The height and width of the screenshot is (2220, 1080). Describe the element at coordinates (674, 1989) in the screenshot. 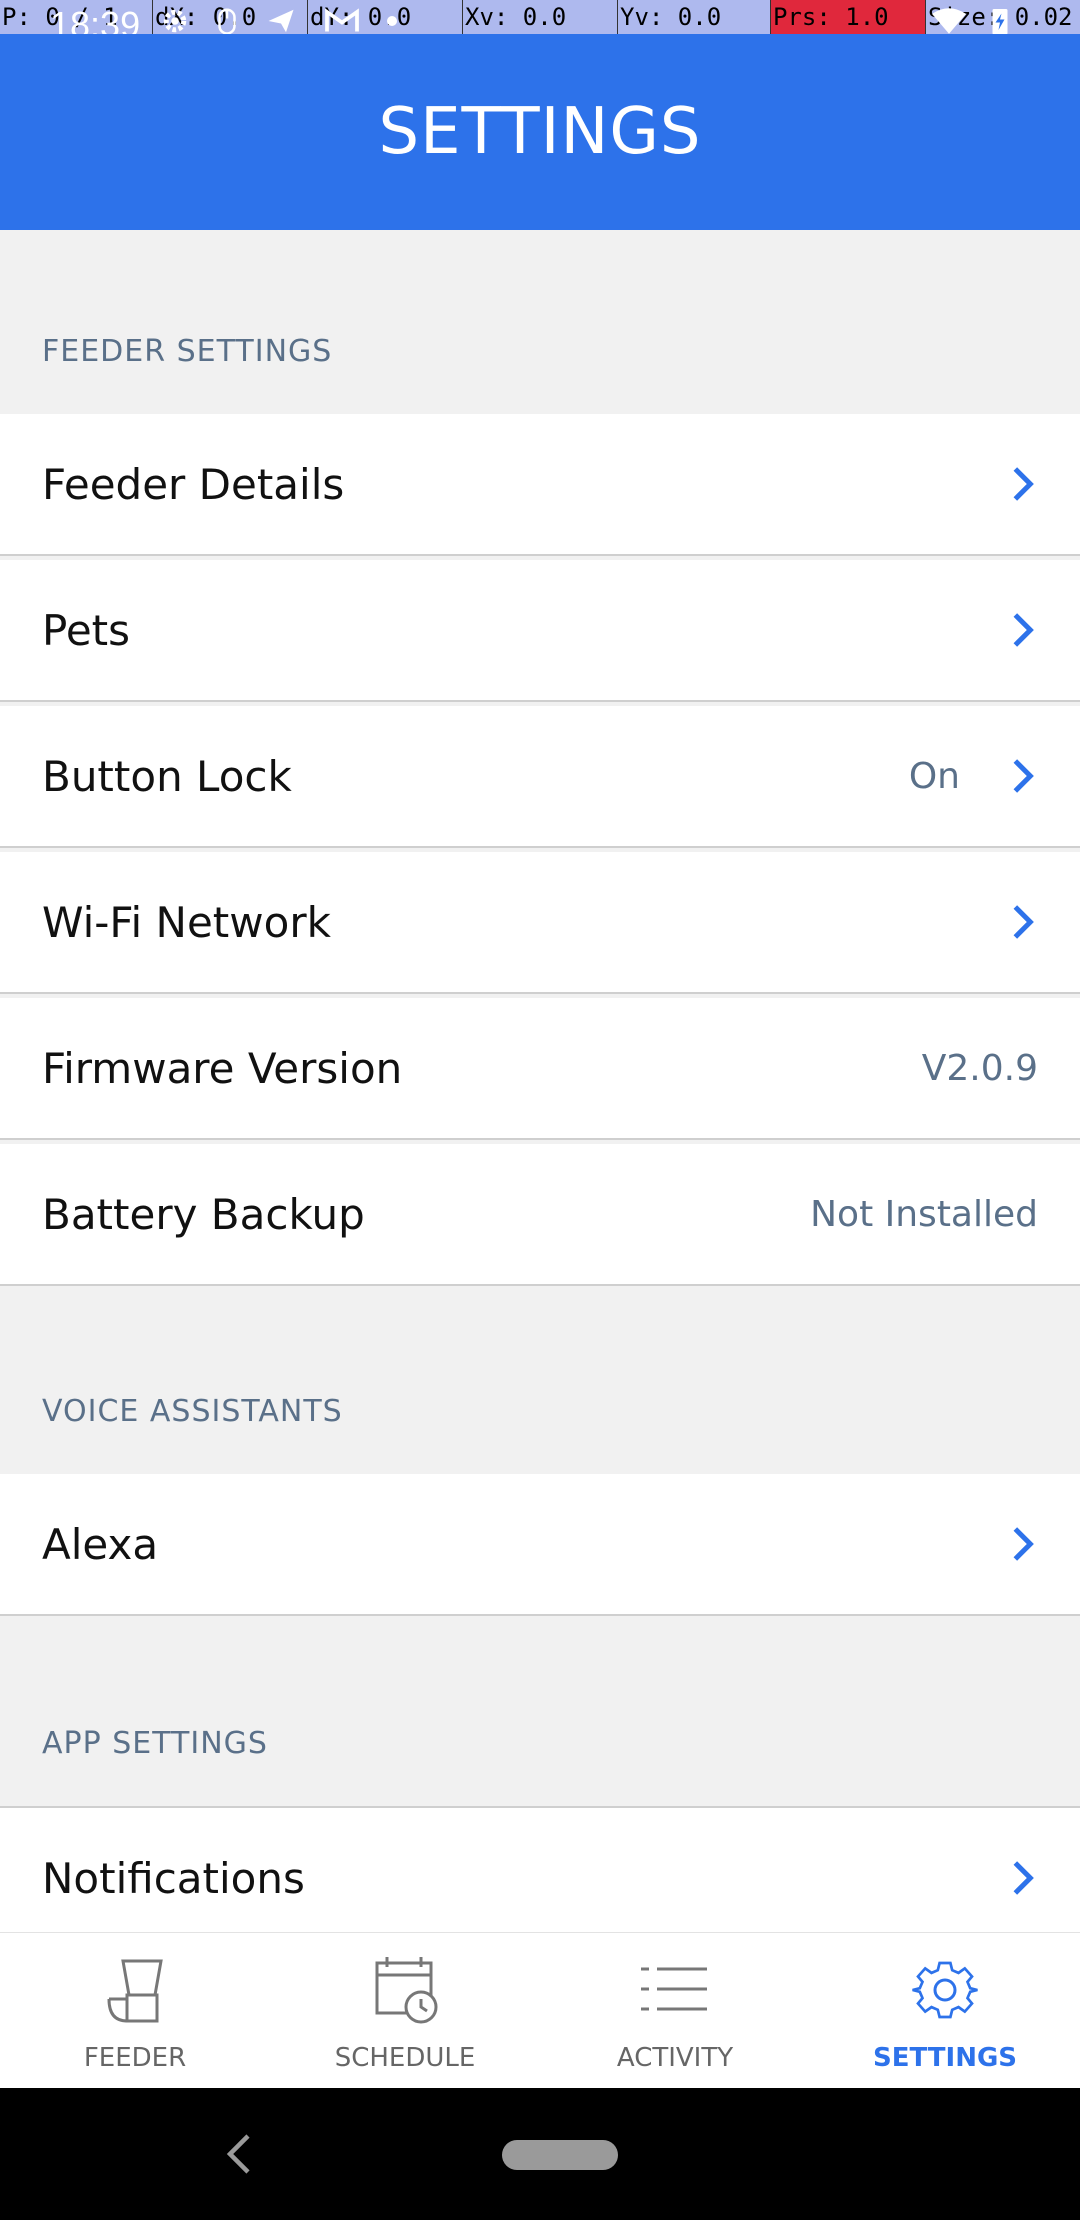

I see `activity-list-icon` at that location.